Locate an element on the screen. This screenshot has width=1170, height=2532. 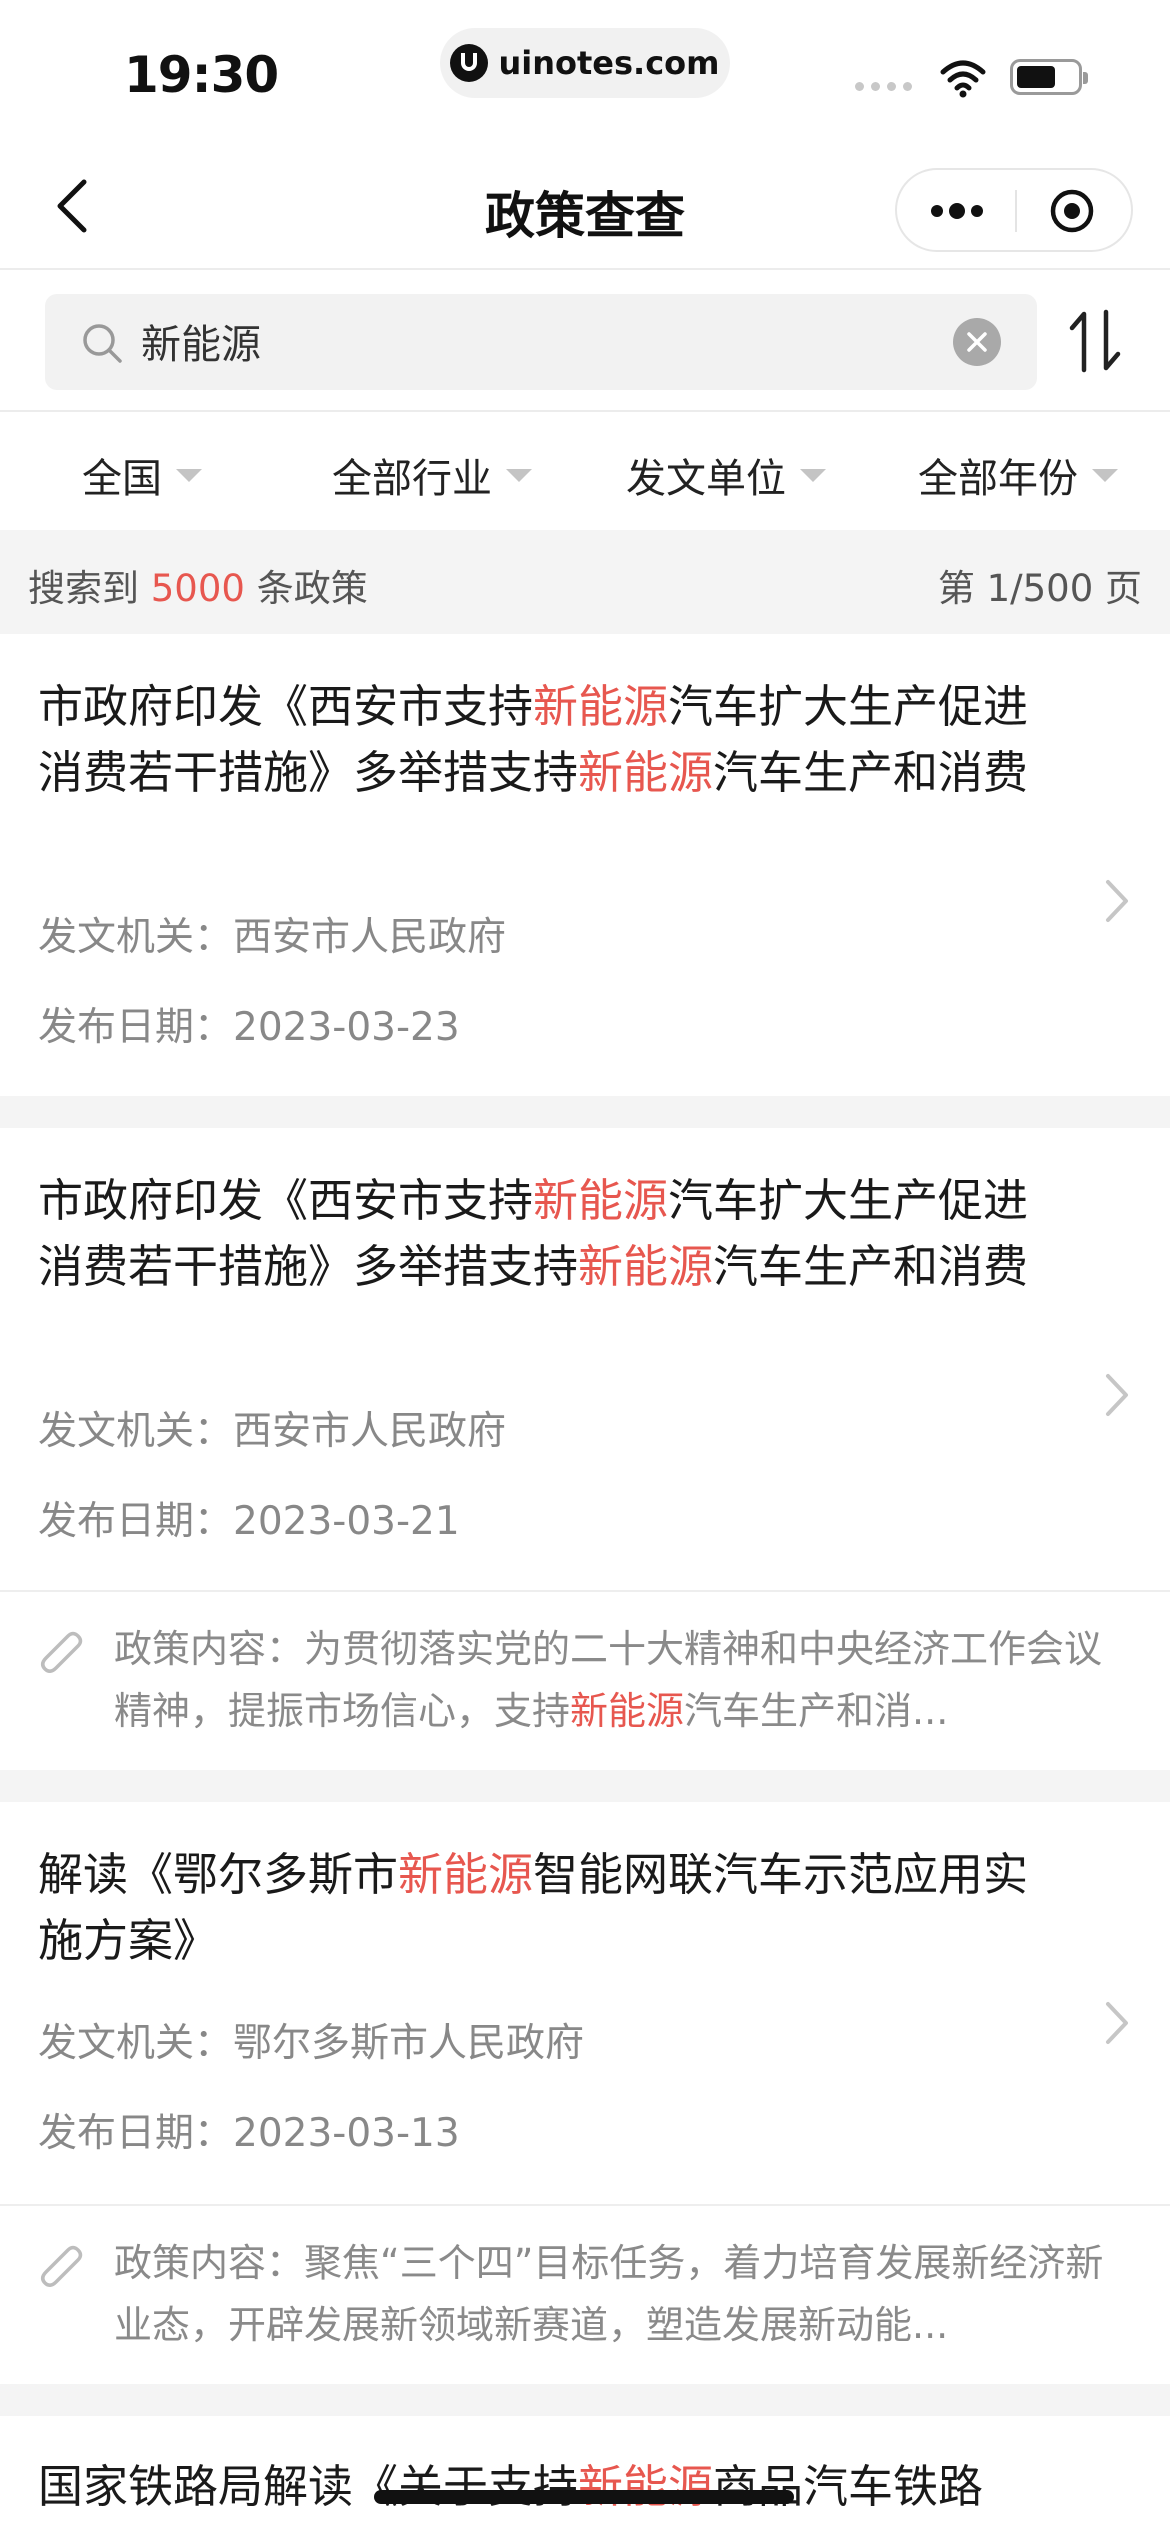
url-pill: uinotes.com is located at coordinates (585, 63).